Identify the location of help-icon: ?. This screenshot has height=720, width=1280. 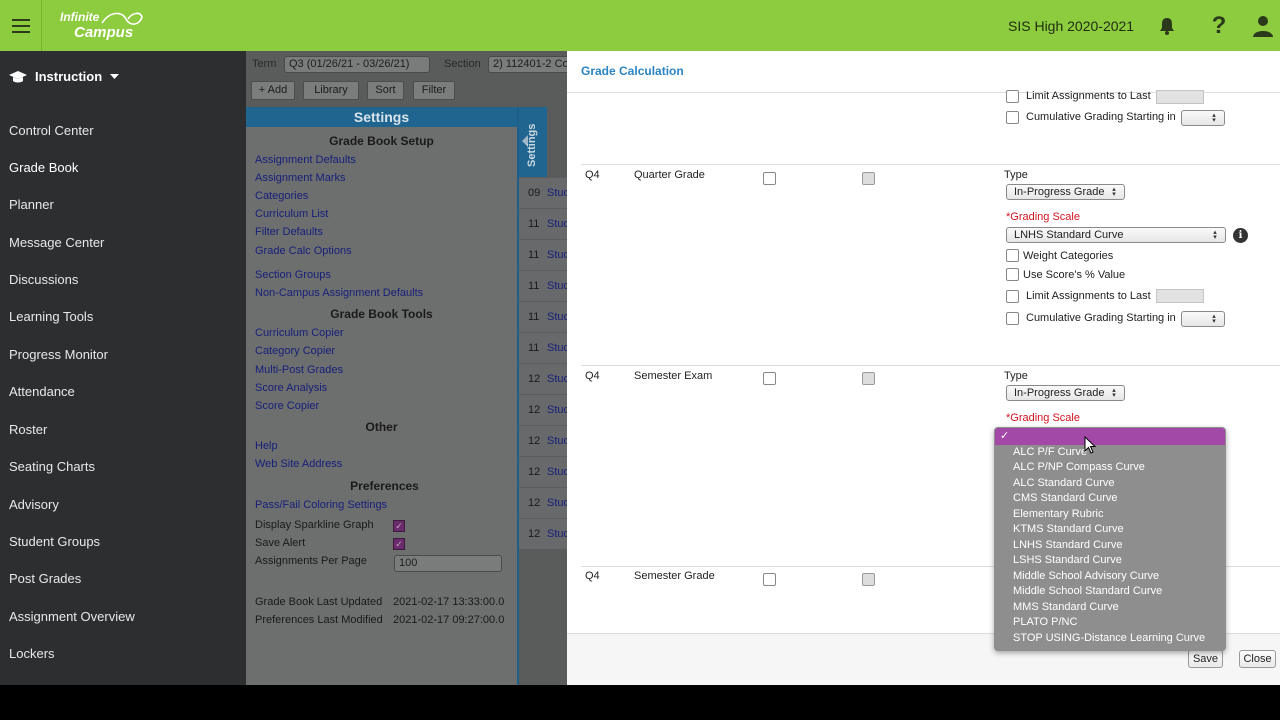
(1219, 25).